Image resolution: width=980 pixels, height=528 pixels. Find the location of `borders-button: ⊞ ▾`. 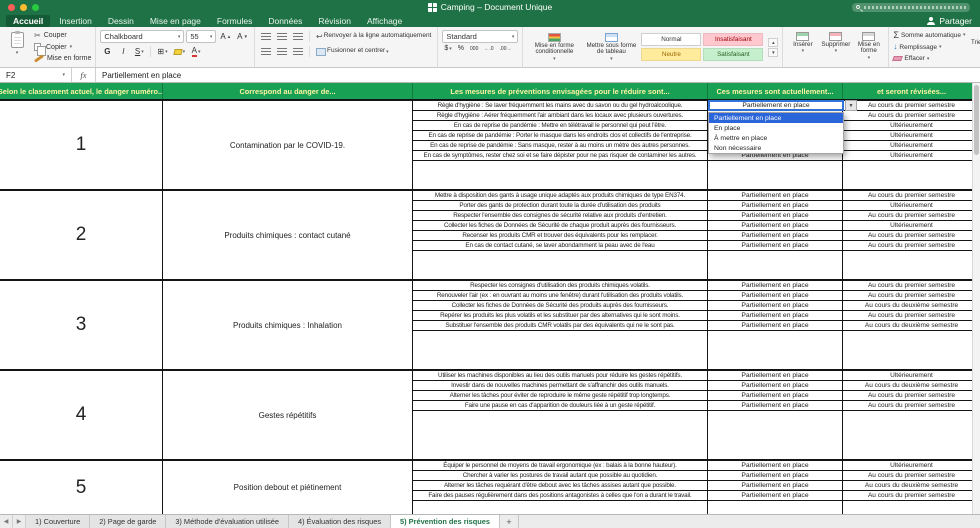

borders-button: ⊞ ▾ is located at coordinates (162, 51).